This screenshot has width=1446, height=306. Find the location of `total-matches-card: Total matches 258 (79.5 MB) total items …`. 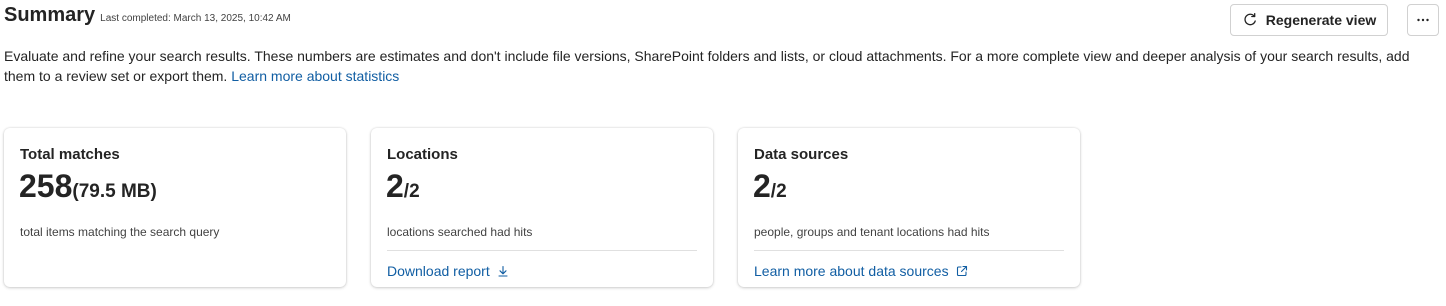

total-matches-card: Total matches 258 (79.5 MB) total items … is located at coordinates (175, 207).